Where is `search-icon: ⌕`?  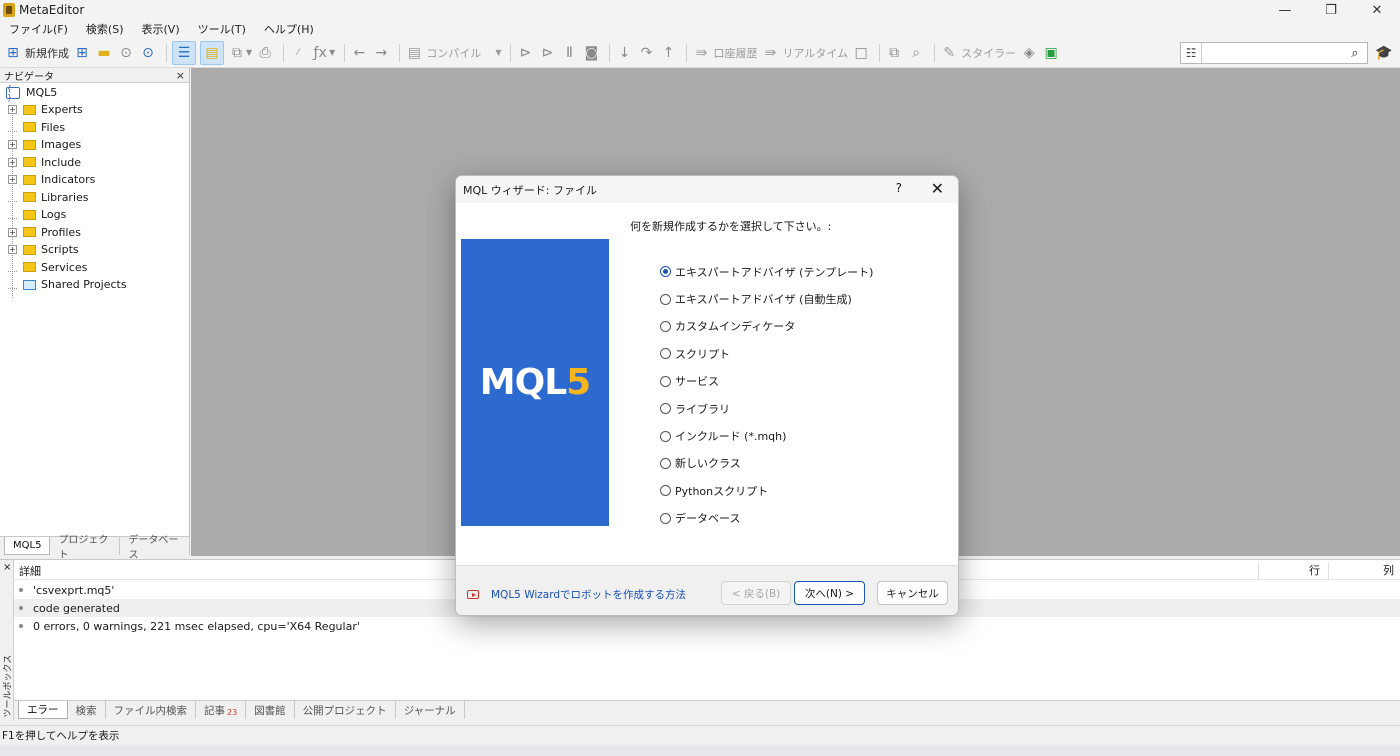
search-icon: ⌕ is located at coordinates (1359, 53).